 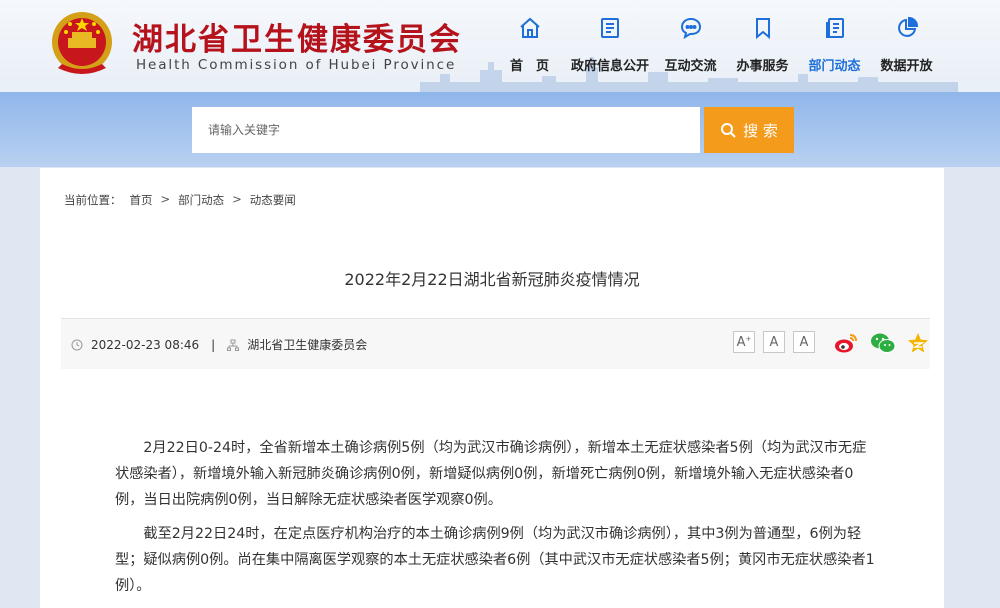 I want to click on site-title: 湖北省卫生健康委员会, so click(x=297, y=40).